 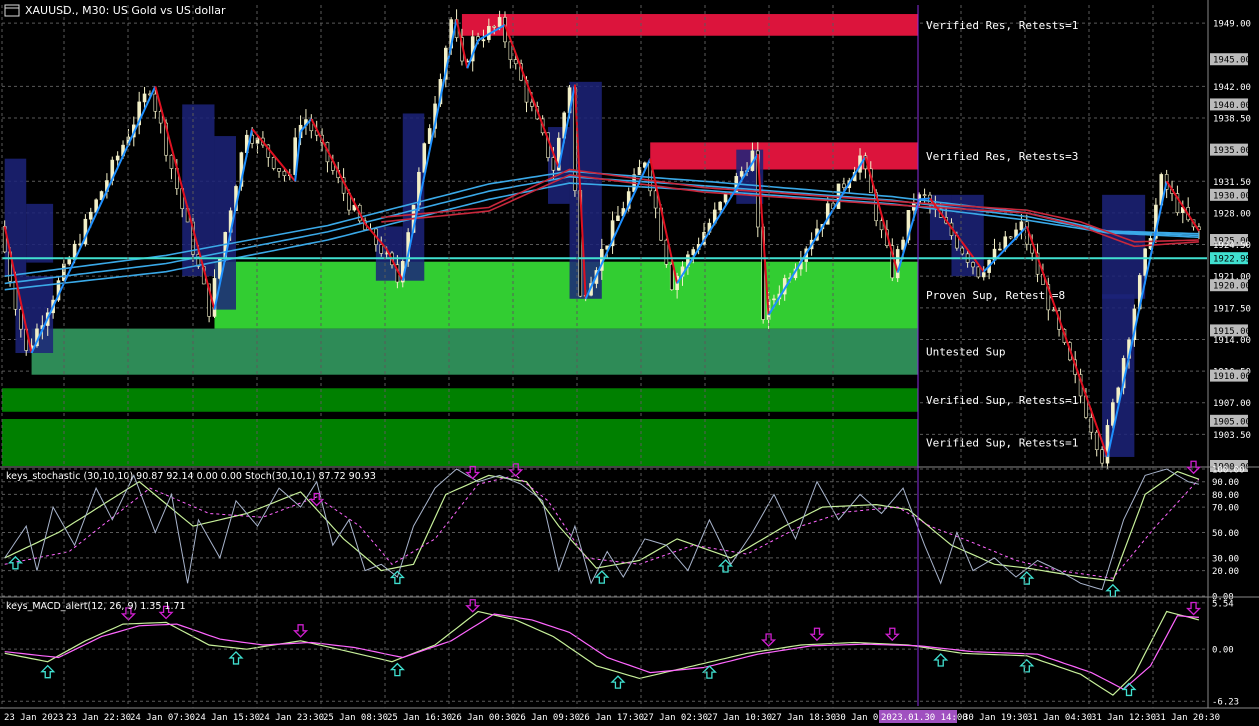 What do you see at coordinates (995, 295) in the screenshot?
I see `zone-label: Proven Sup, Retests=8` at bounding box center [995, 295].